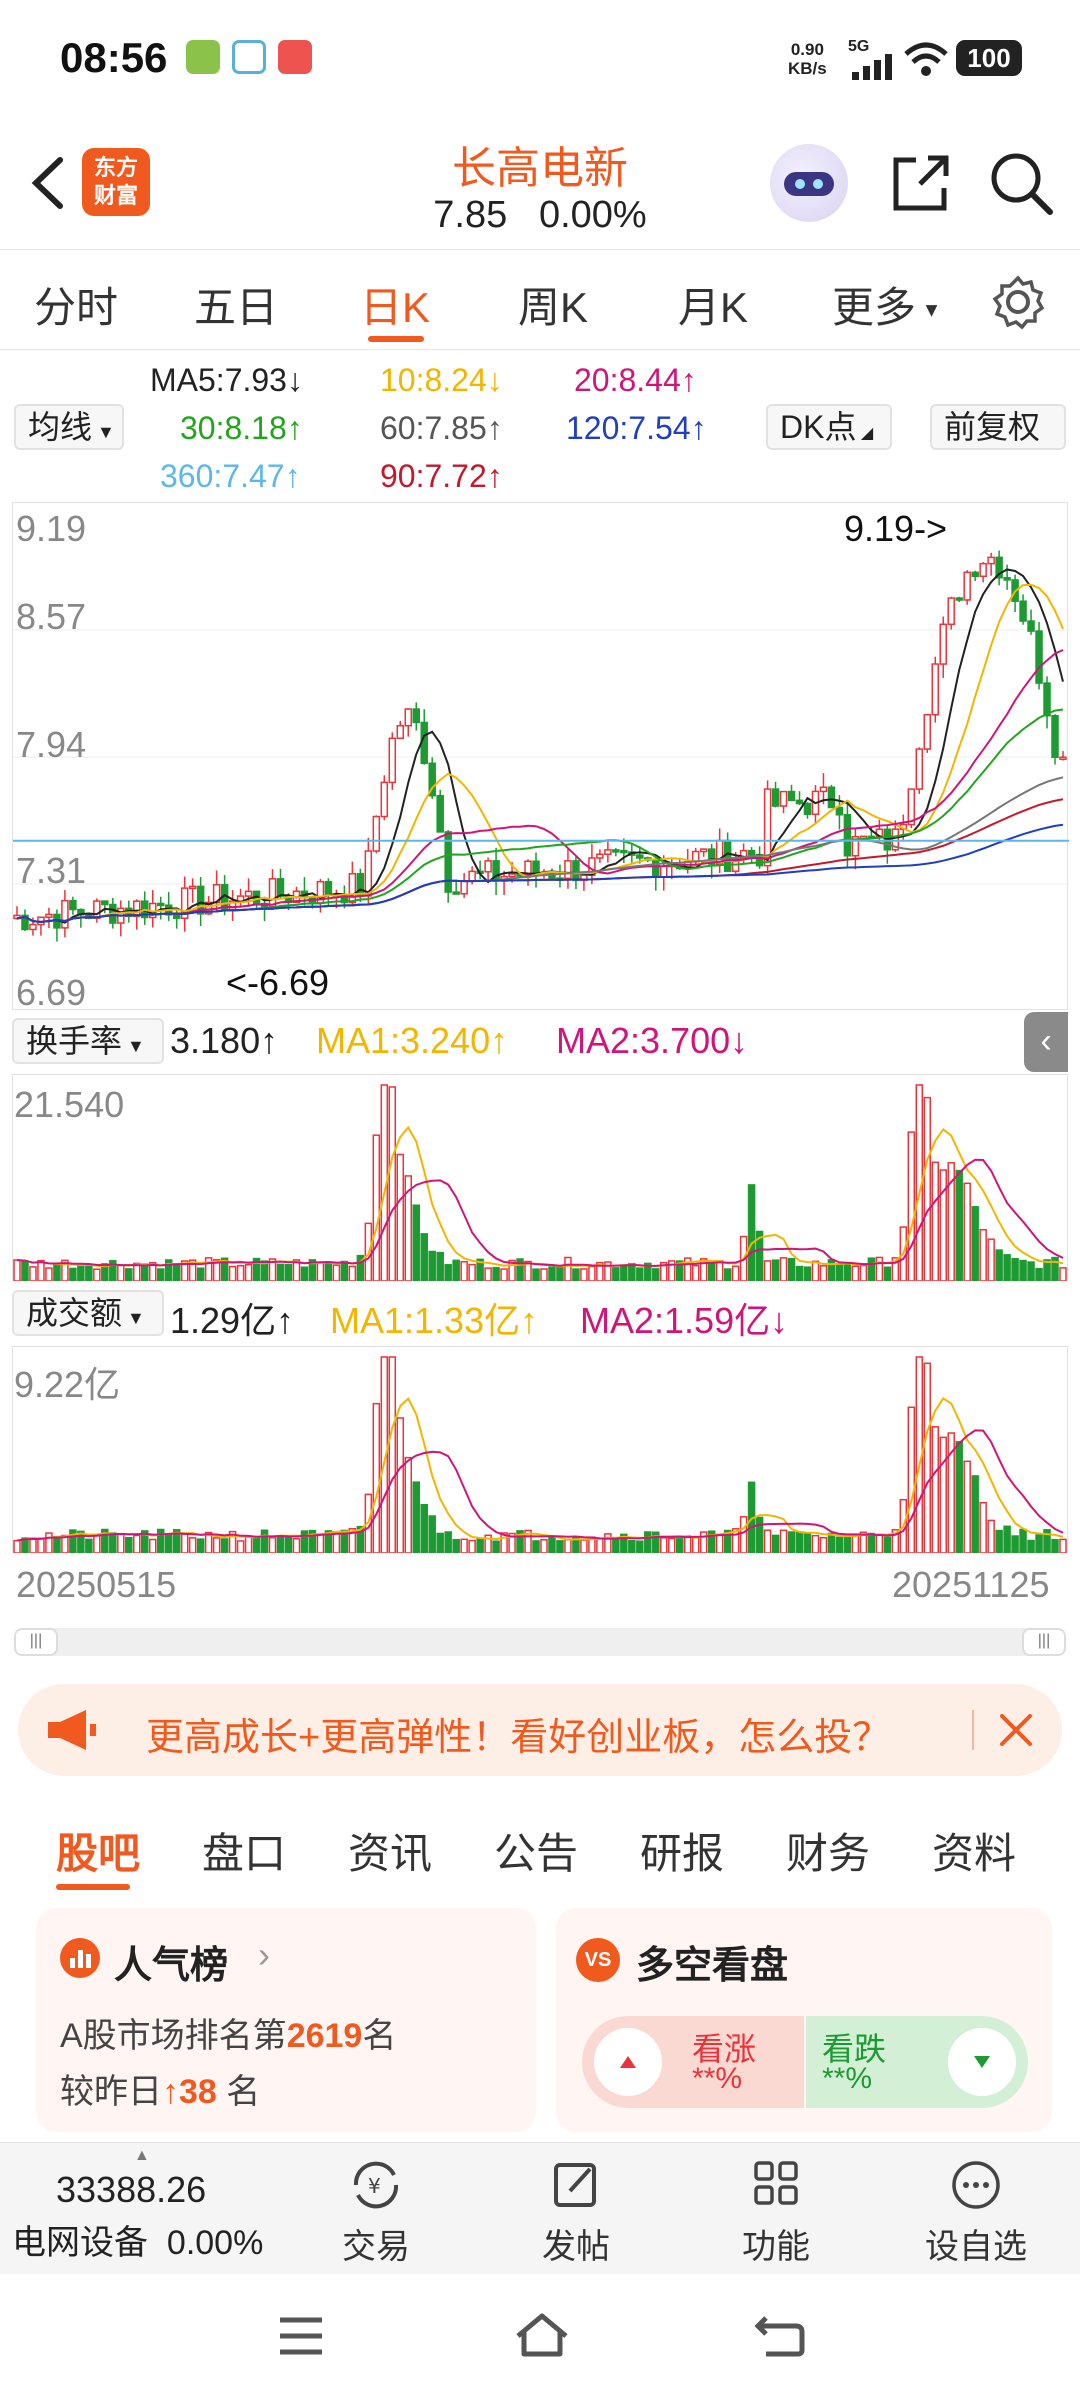 Image resolution: width=1080 pixels, height=2400 pixels. I want to click on tab-announcements: 公告, so click(536, 1850).